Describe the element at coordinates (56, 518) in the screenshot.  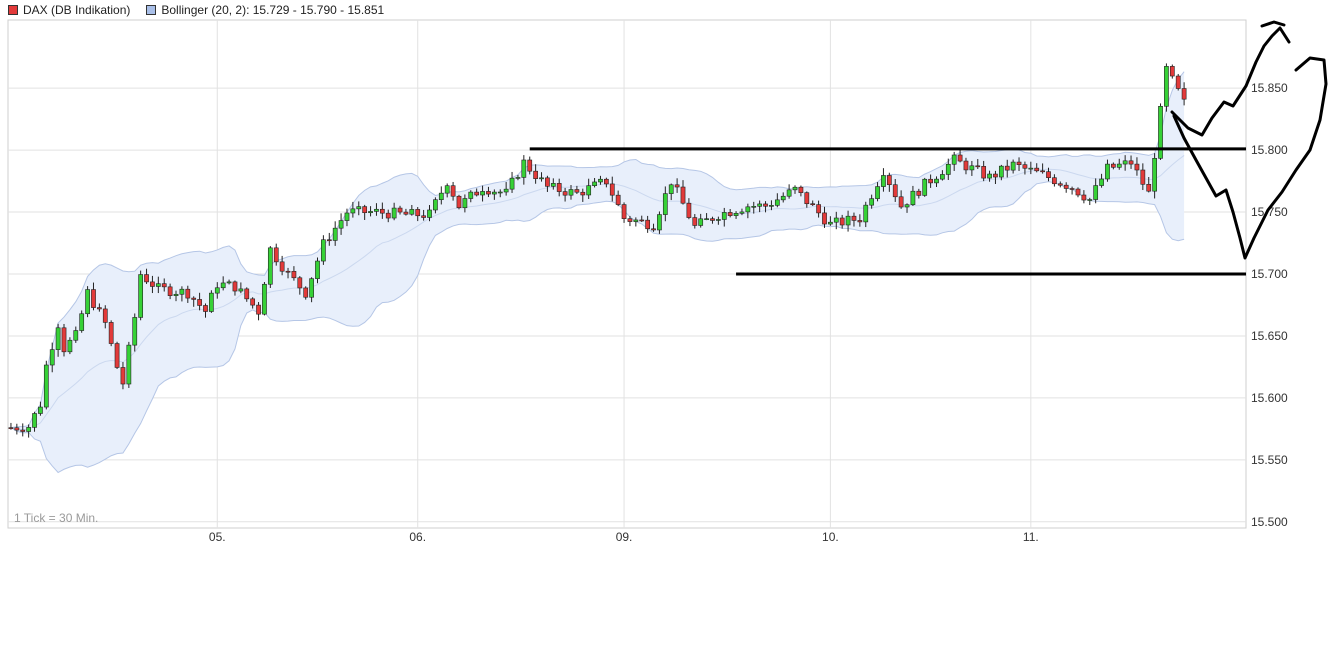
I see `interval-note: 1 Tick = 30 Min.` at that location.